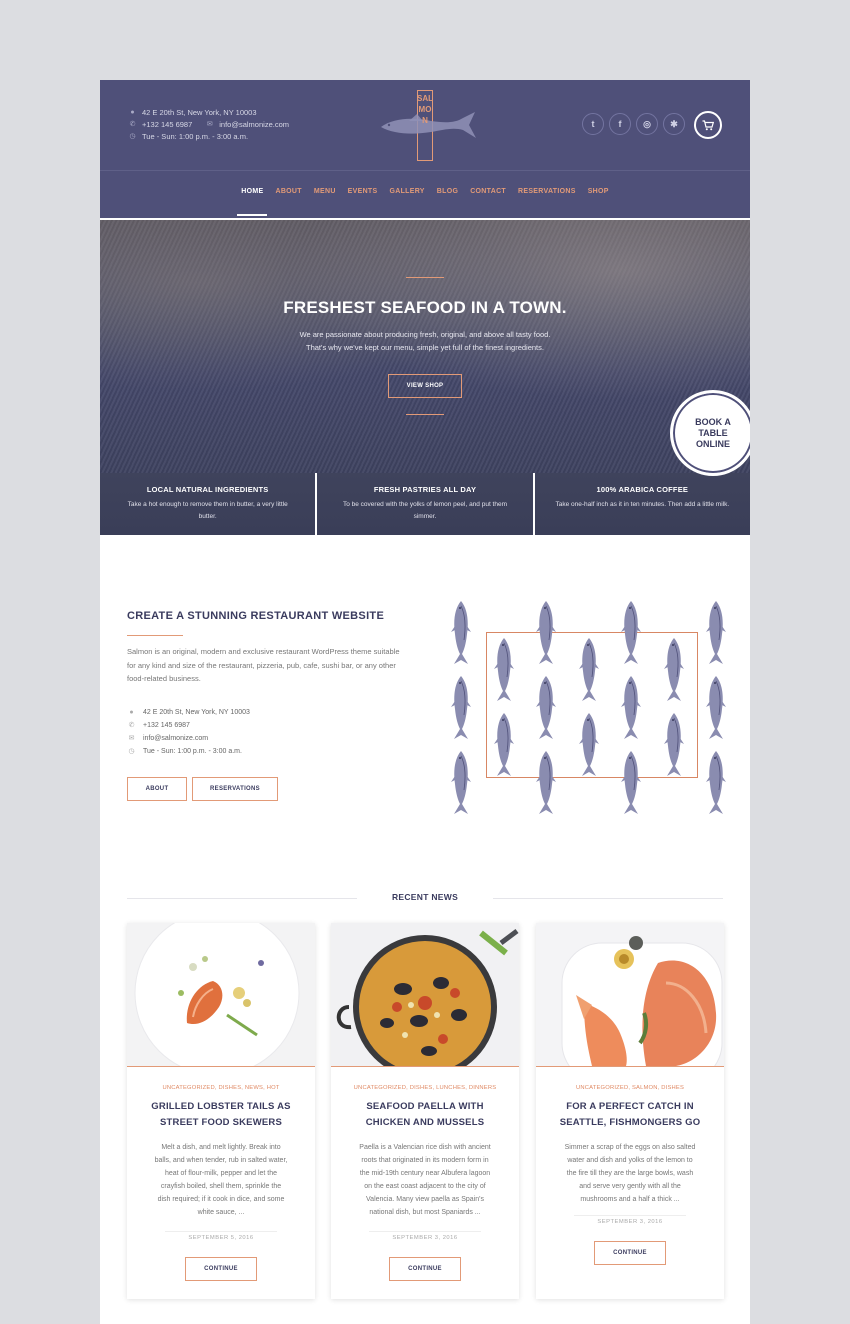 This screenshot has height=1324, width=850. What do you see at coordinates (207, 489) in the screenshot?
I see `feature-title: LOCAL NATURAL INGREDIENTS` at bounding box center [207, 489].